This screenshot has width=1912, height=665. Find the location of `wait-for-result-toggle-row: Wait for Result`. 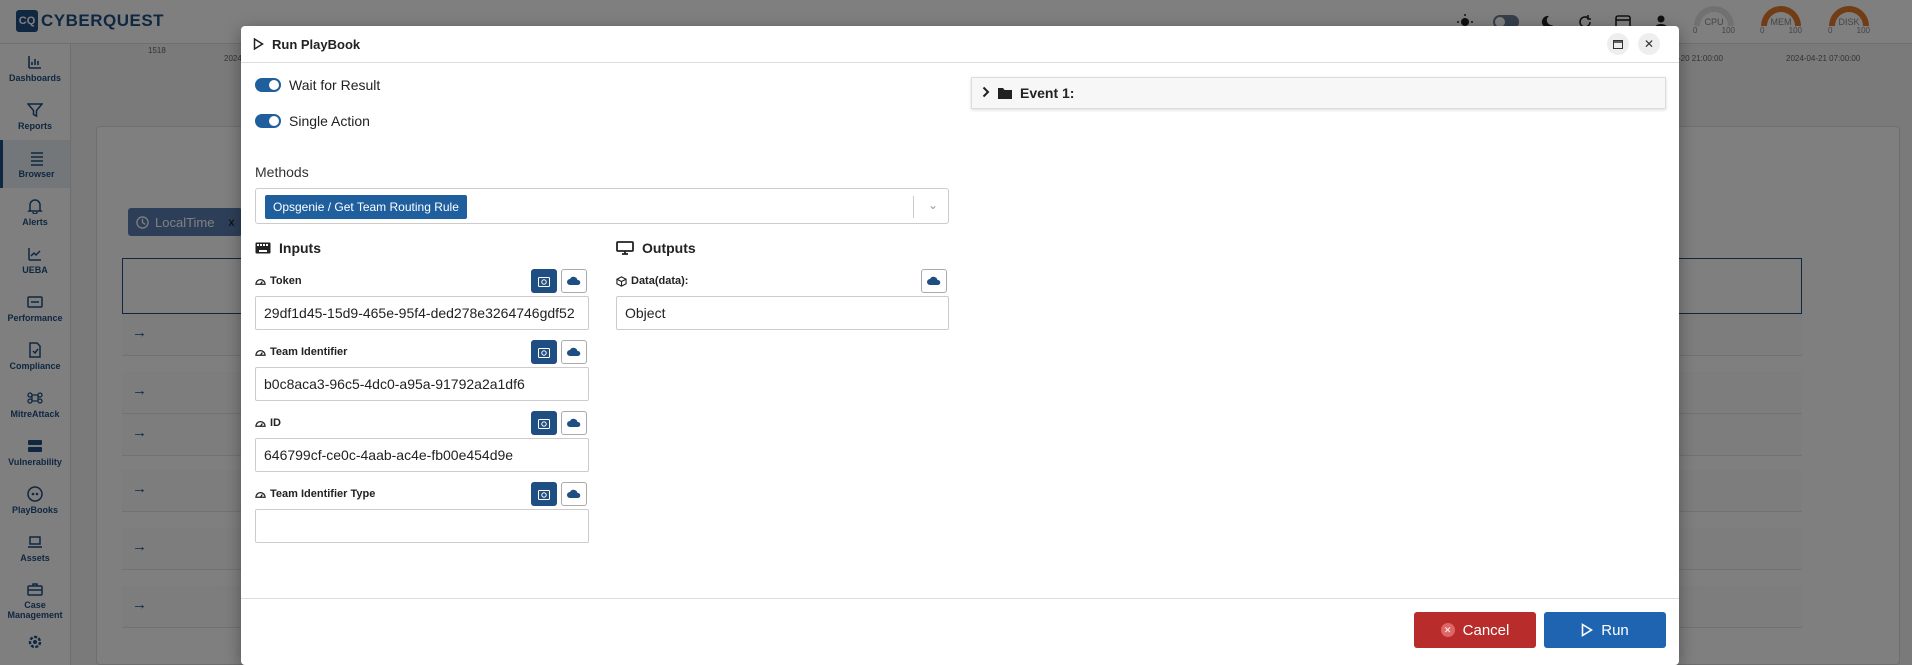

wait-for-result-toggle-row: Wait for Result is located at coordinates (317, 85).